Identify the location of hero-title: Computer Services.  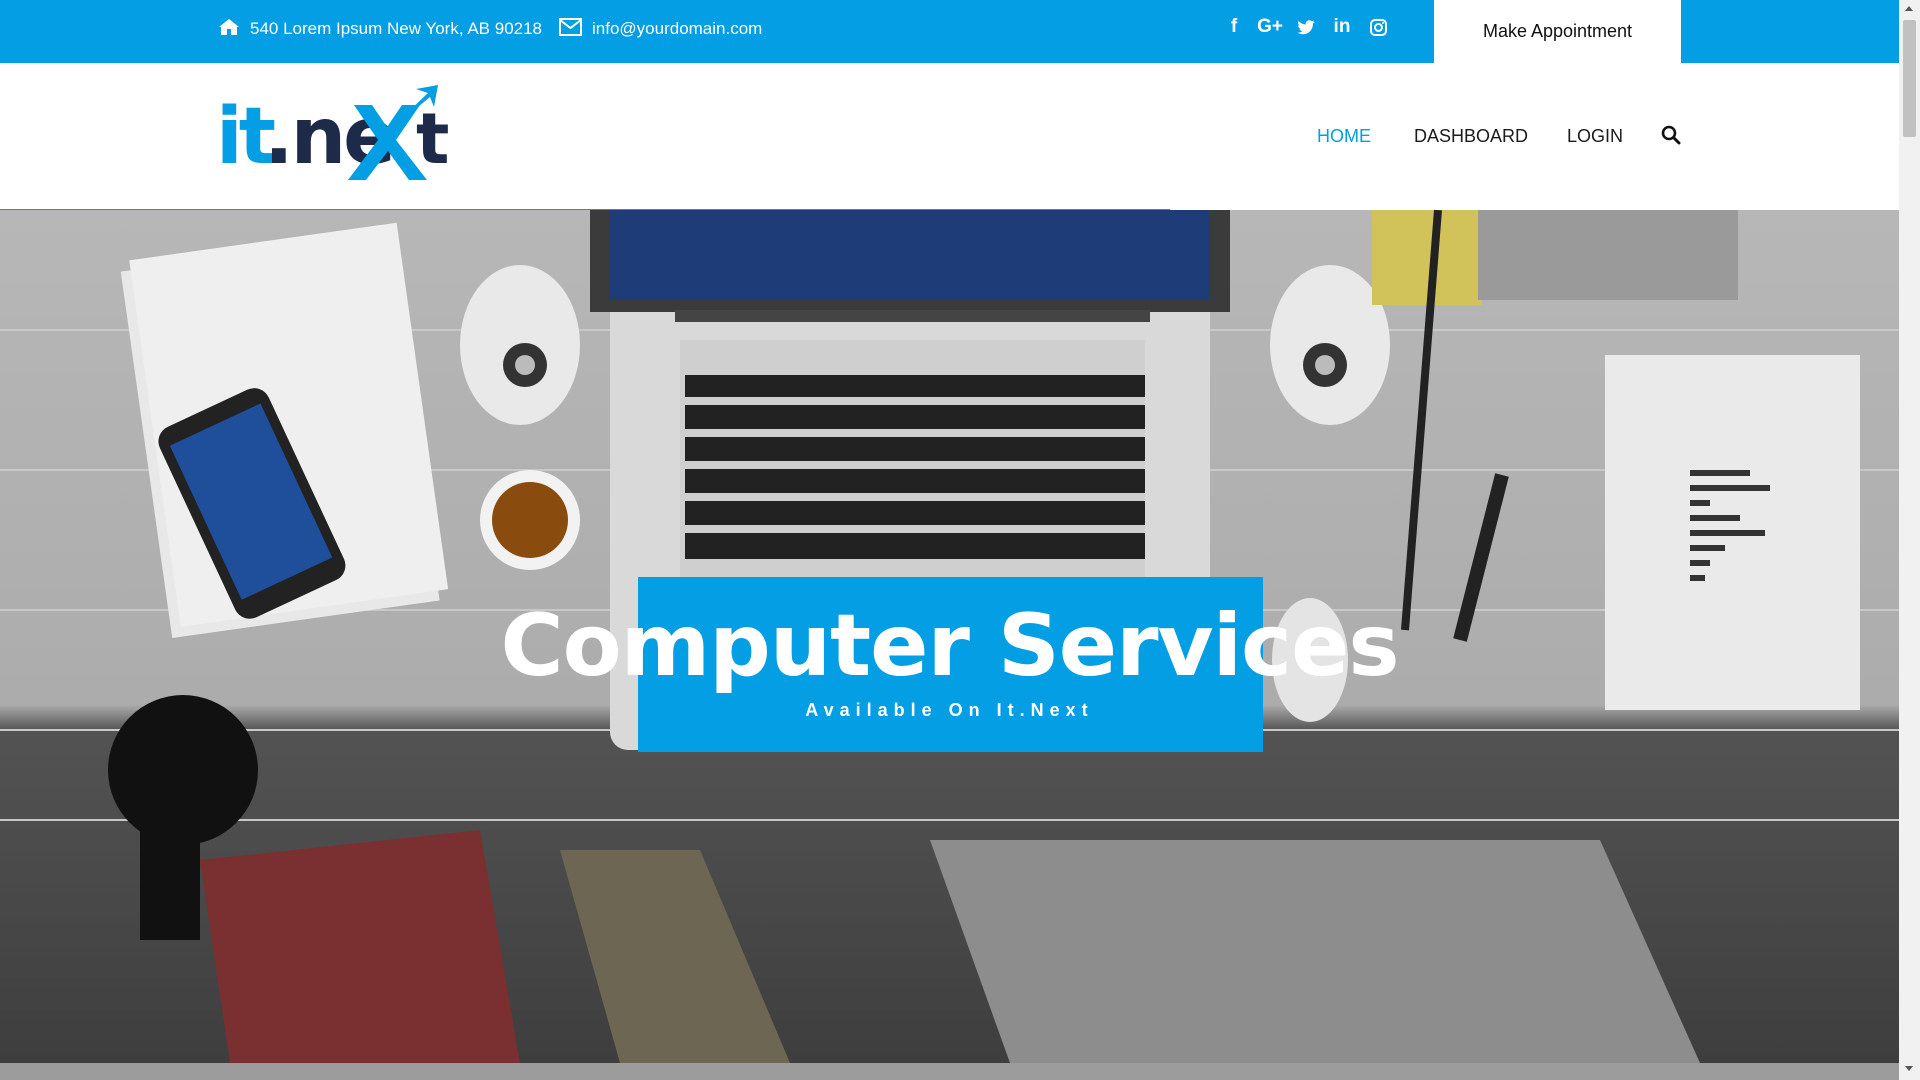
(949, 646).